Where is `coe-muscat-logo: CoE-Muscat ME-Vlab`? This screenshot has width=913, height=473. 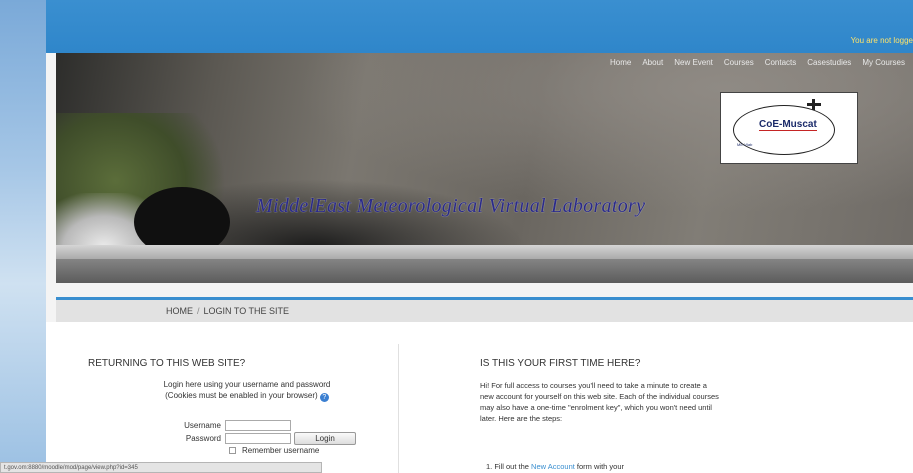 coe-muscat-logo: CoE-Muscat ME-Vlab is located at coordinates (789, 128).